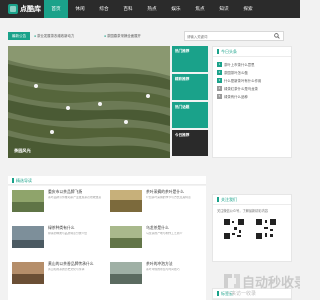 The height and width of the screenshot is (300, 320). I want to click on search-box, so click(234, 36).